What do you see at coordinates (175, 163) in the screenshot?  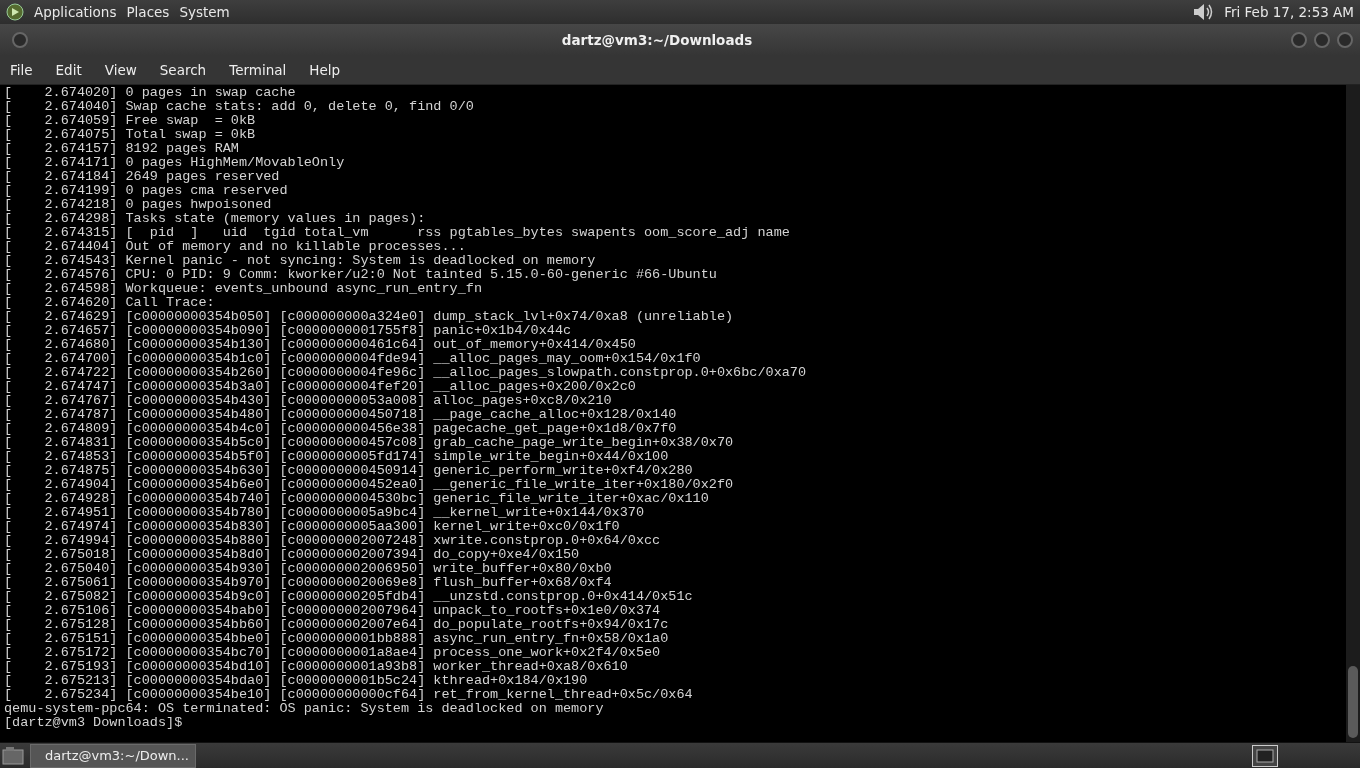 I see `terminal-line: [ 2.674171] 0 pages HighMem/MovableOnly` at bounding box center [175, 163].